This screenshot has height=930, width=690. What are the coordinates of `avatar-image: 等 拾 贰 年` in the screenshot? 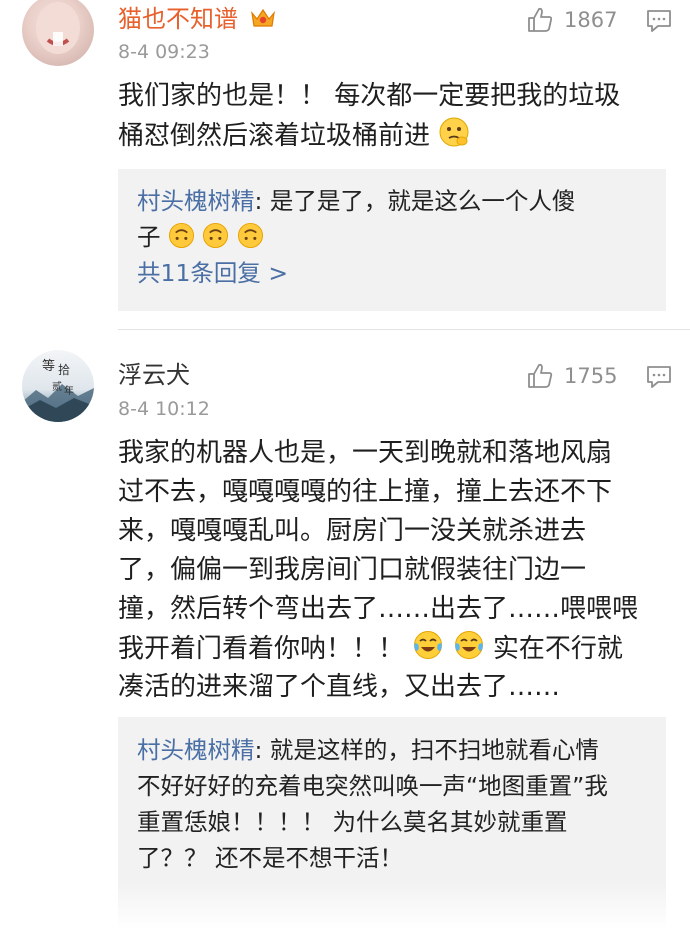 It's located at (58, 390).